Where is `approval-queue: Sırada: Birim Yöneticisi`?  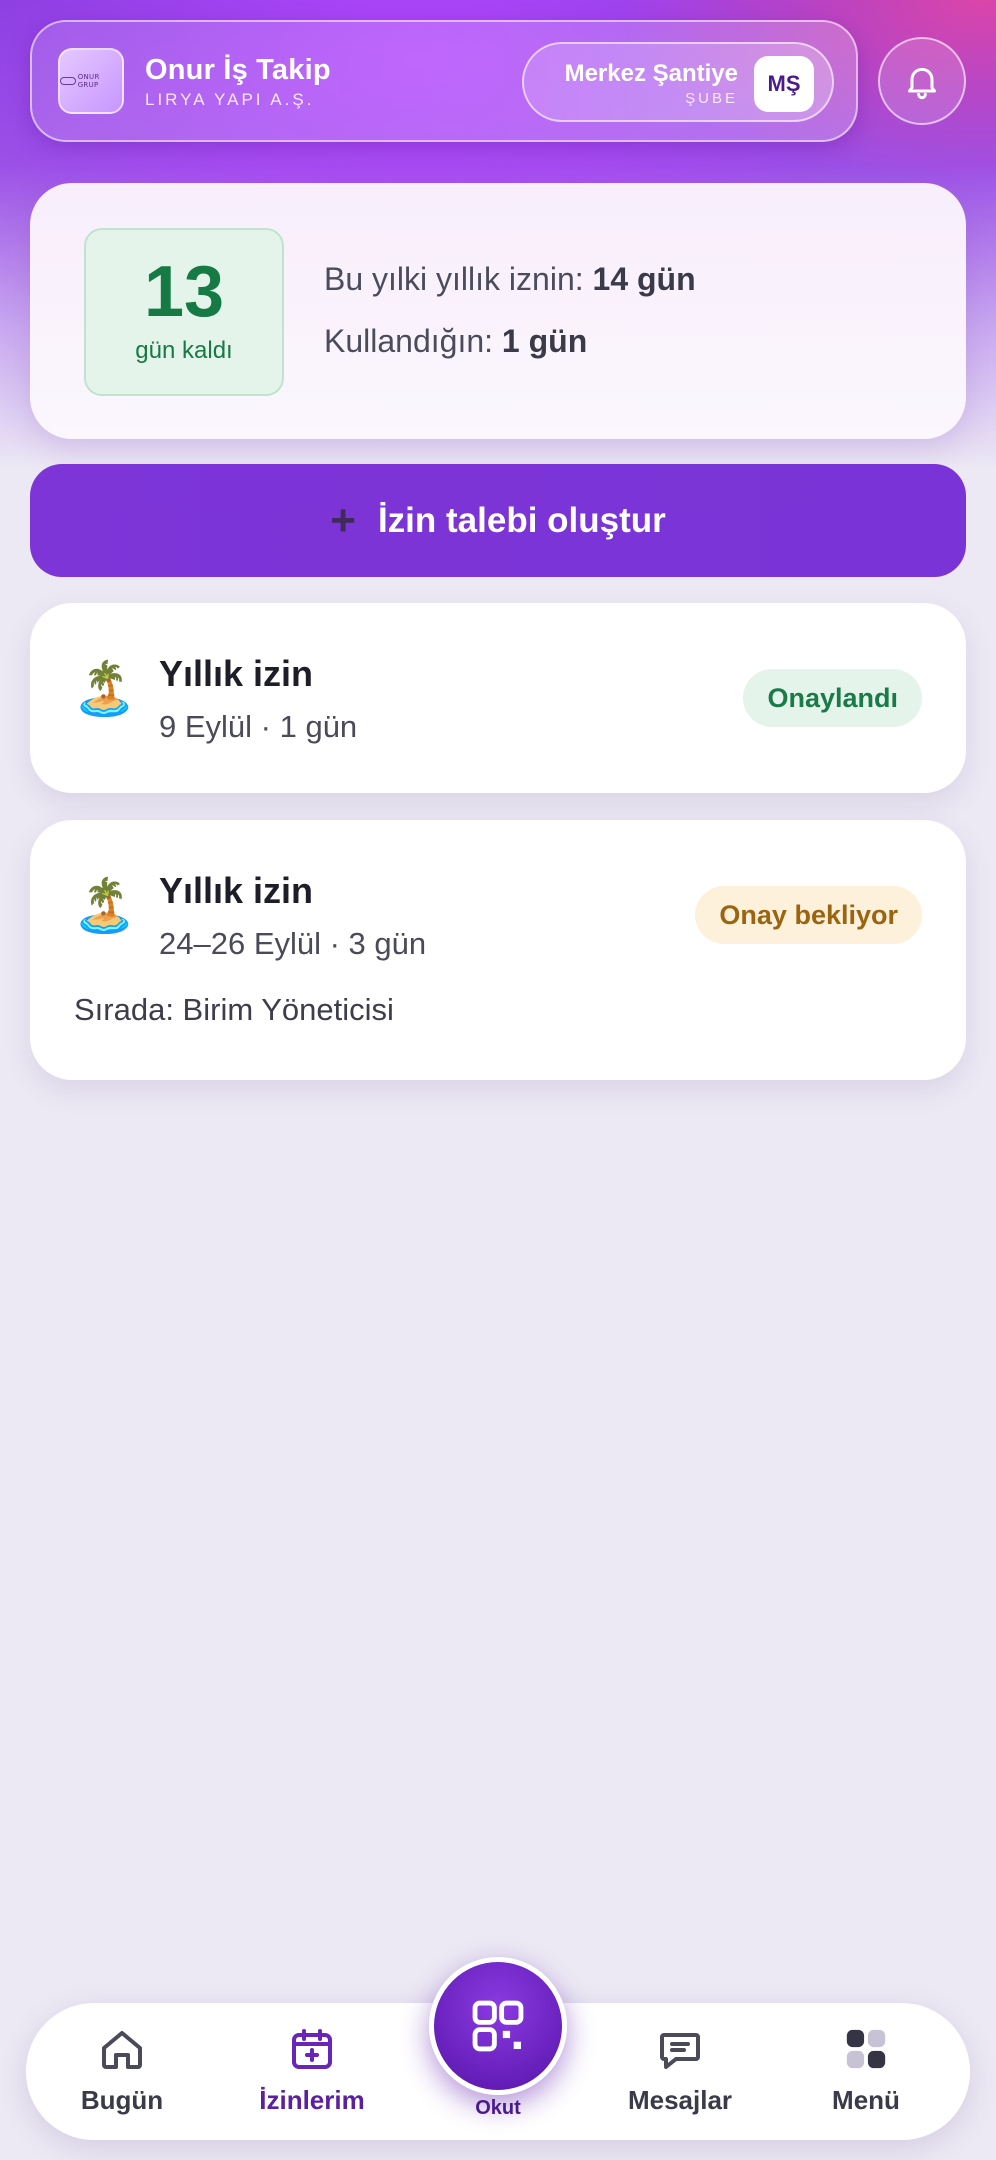
approval-queue: Sırada: Birim Yöneticisi is located at coordinates (234, 1009).